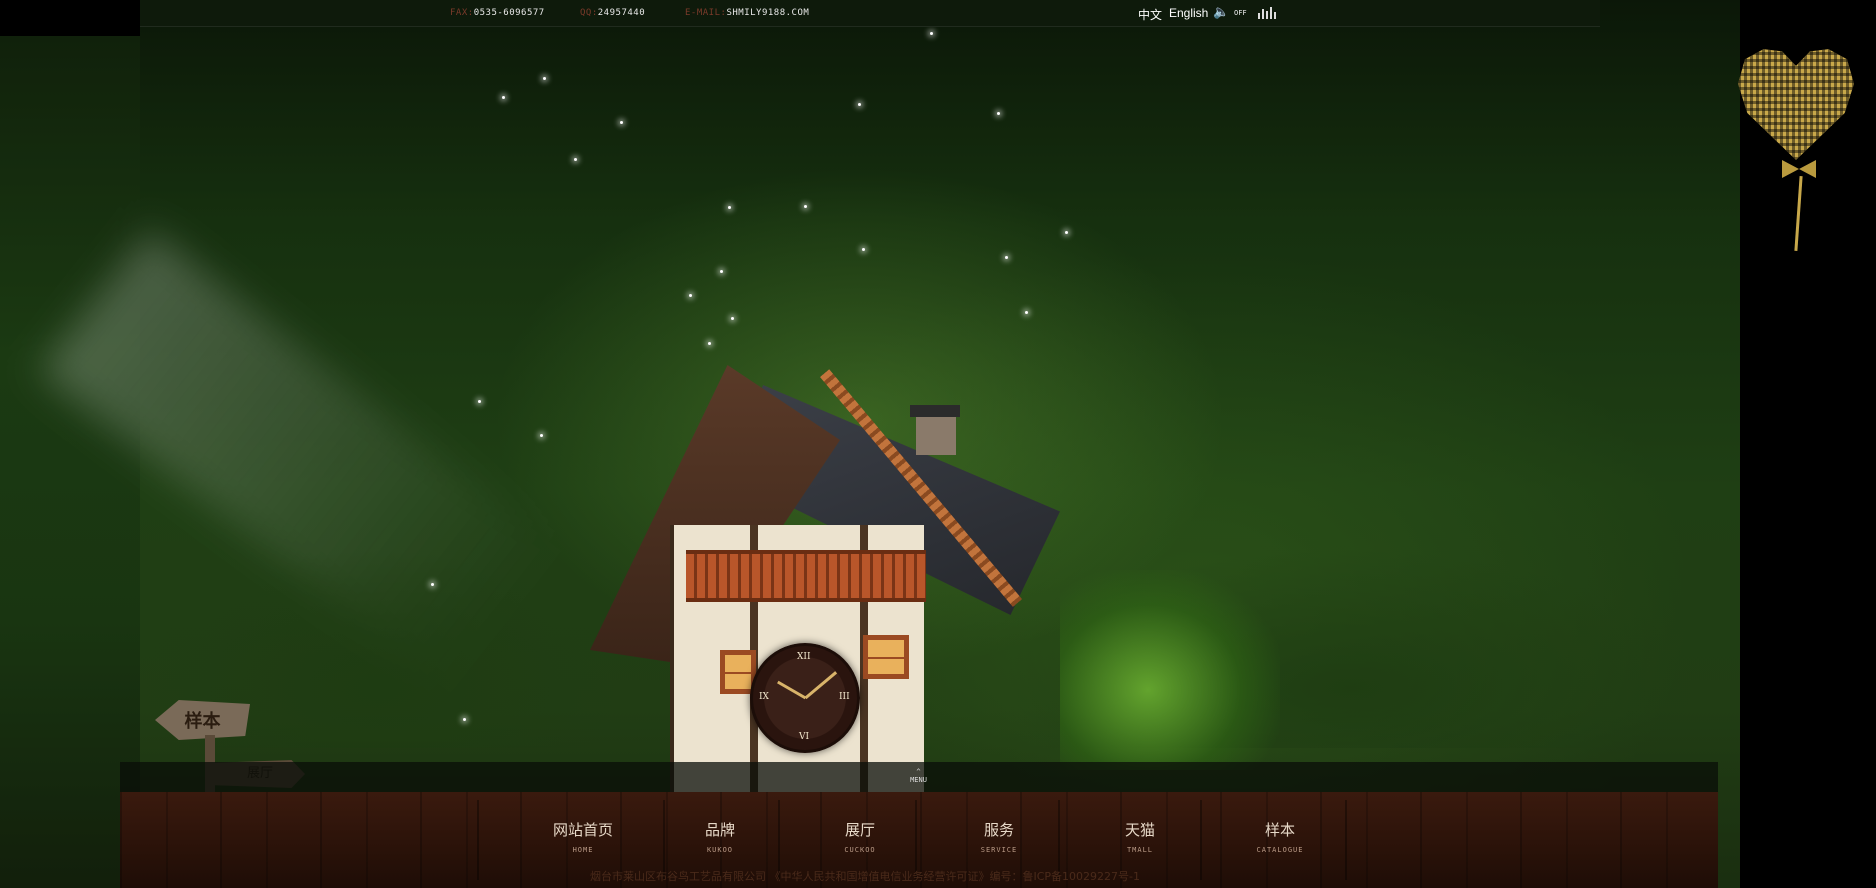  What do you see at coordinates (509, 13) in the screenshot?
I see `fax-value: 0535-6096577` at bounding box center [509, 13].